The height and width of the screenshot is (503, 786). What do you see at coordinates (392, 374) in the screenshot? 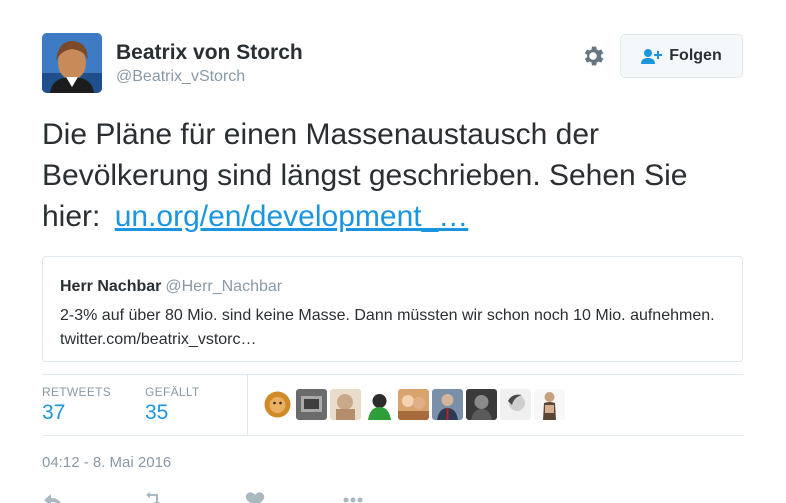
I see `divider-top` at bounding box center [392, 374].